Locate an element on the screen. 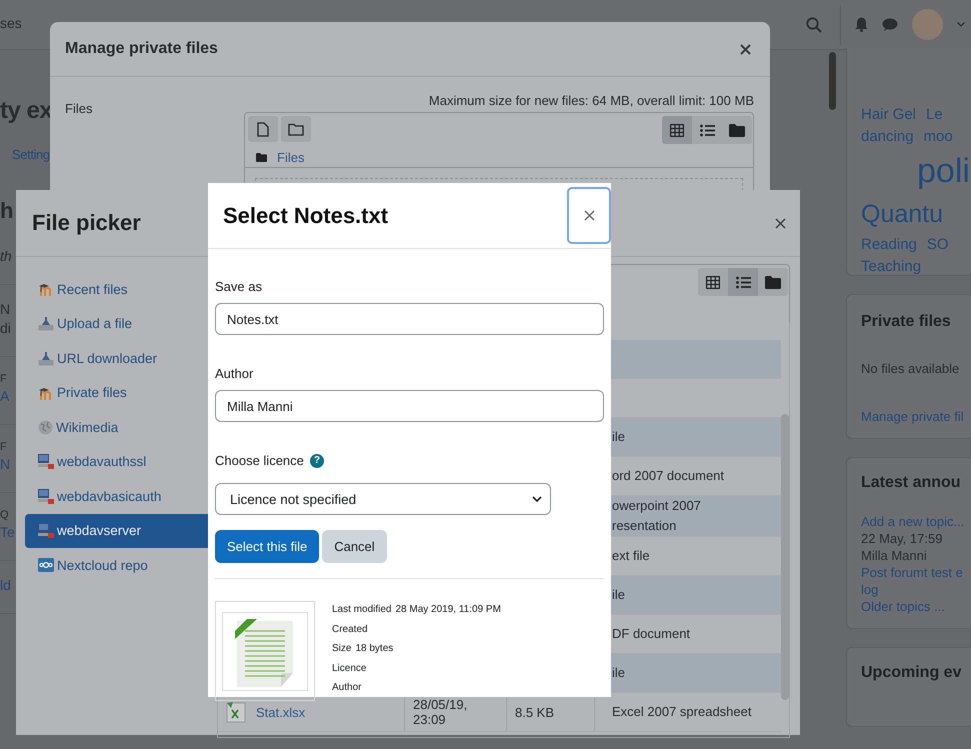 This screenshot has height=749, width=971. repository-name: webdavbasicauth is located at coordinates (109, 496).